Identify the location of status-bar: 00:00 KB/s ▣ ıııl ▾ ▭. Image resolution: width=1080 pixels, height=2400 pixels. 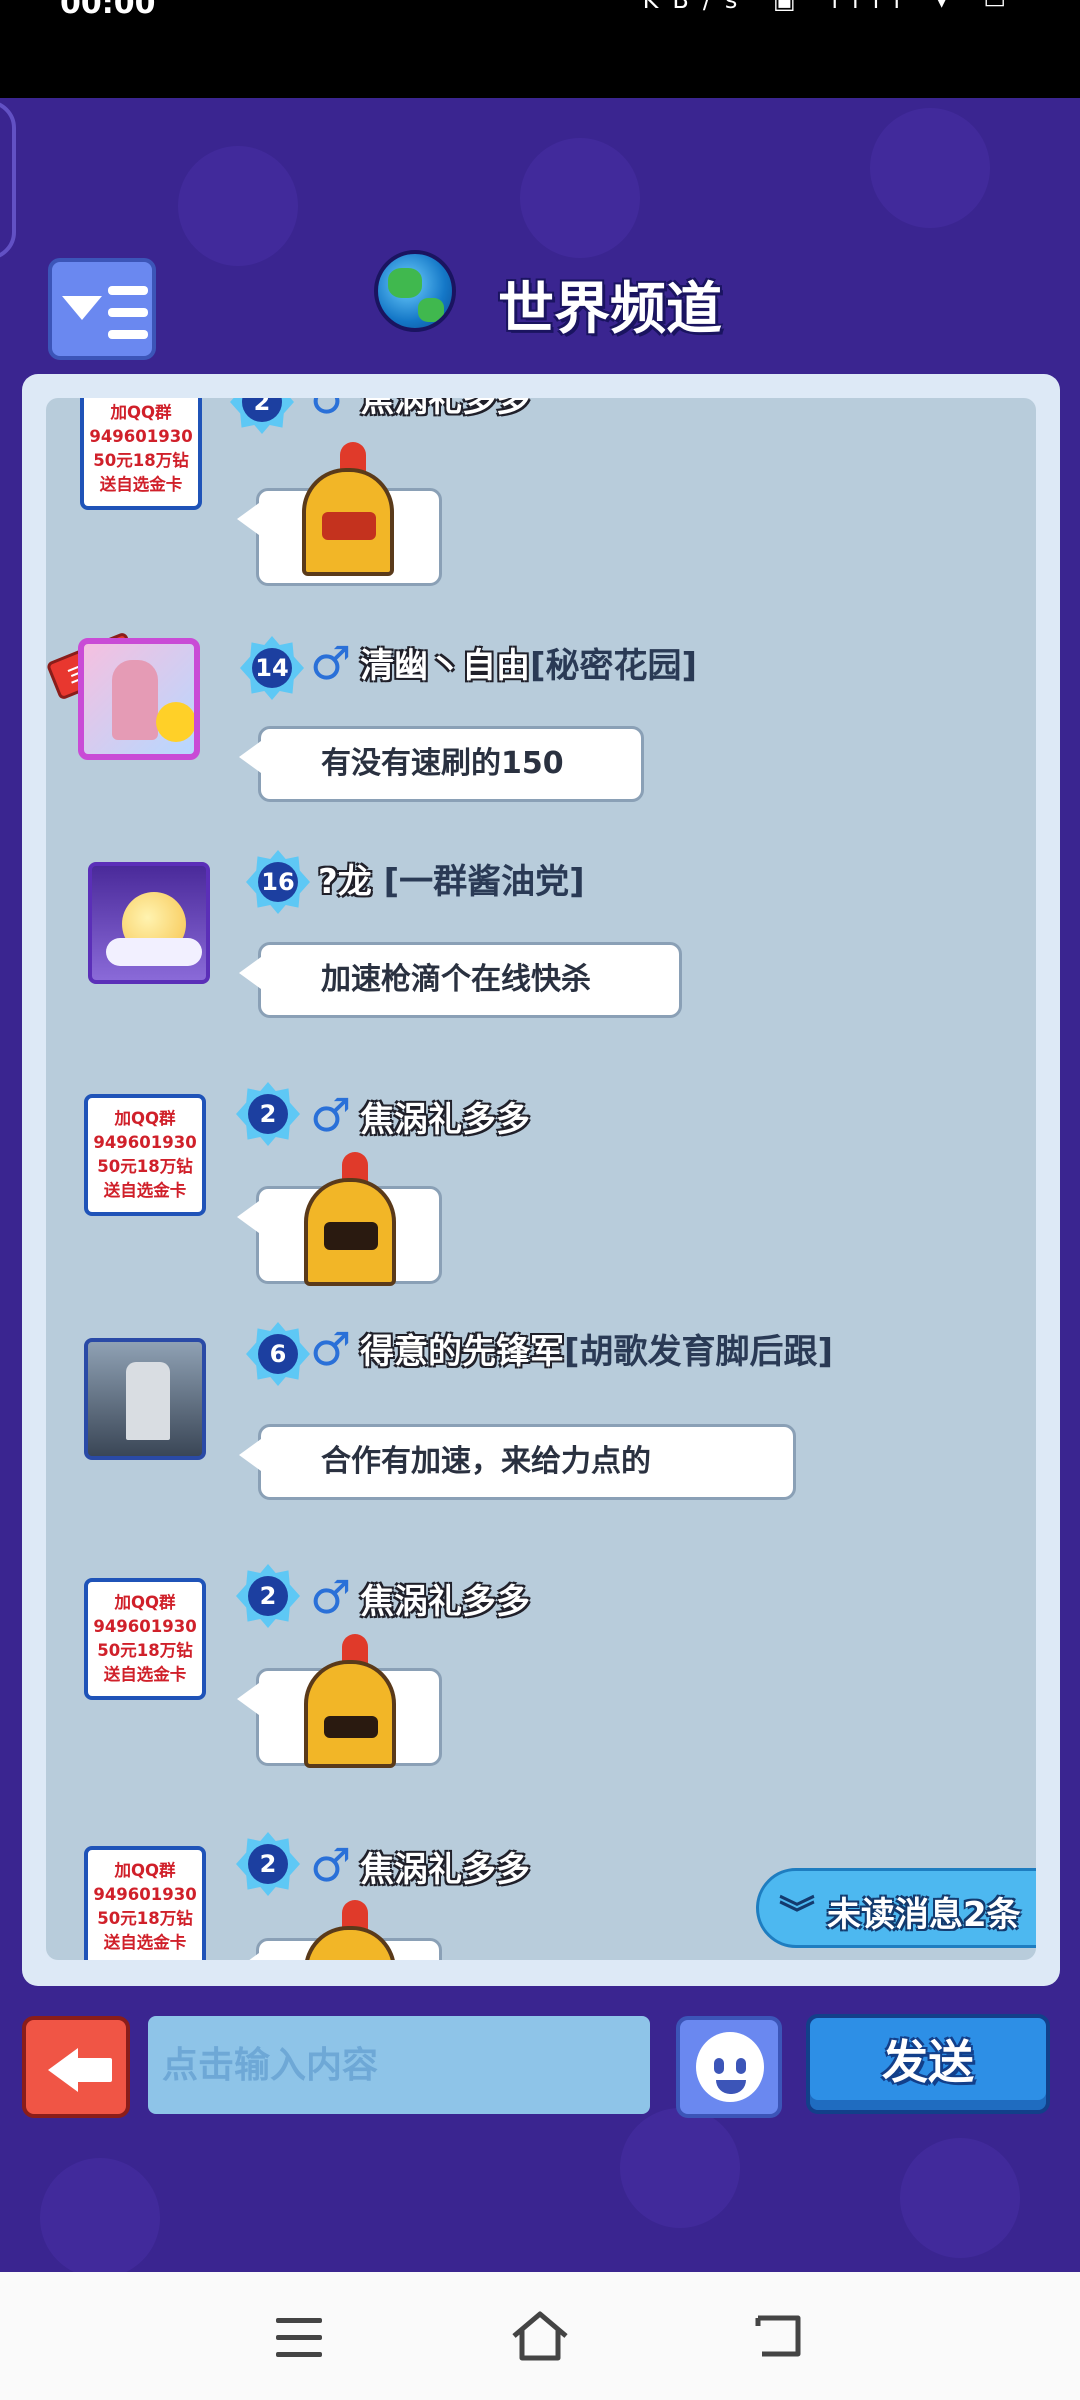
(540, 49).